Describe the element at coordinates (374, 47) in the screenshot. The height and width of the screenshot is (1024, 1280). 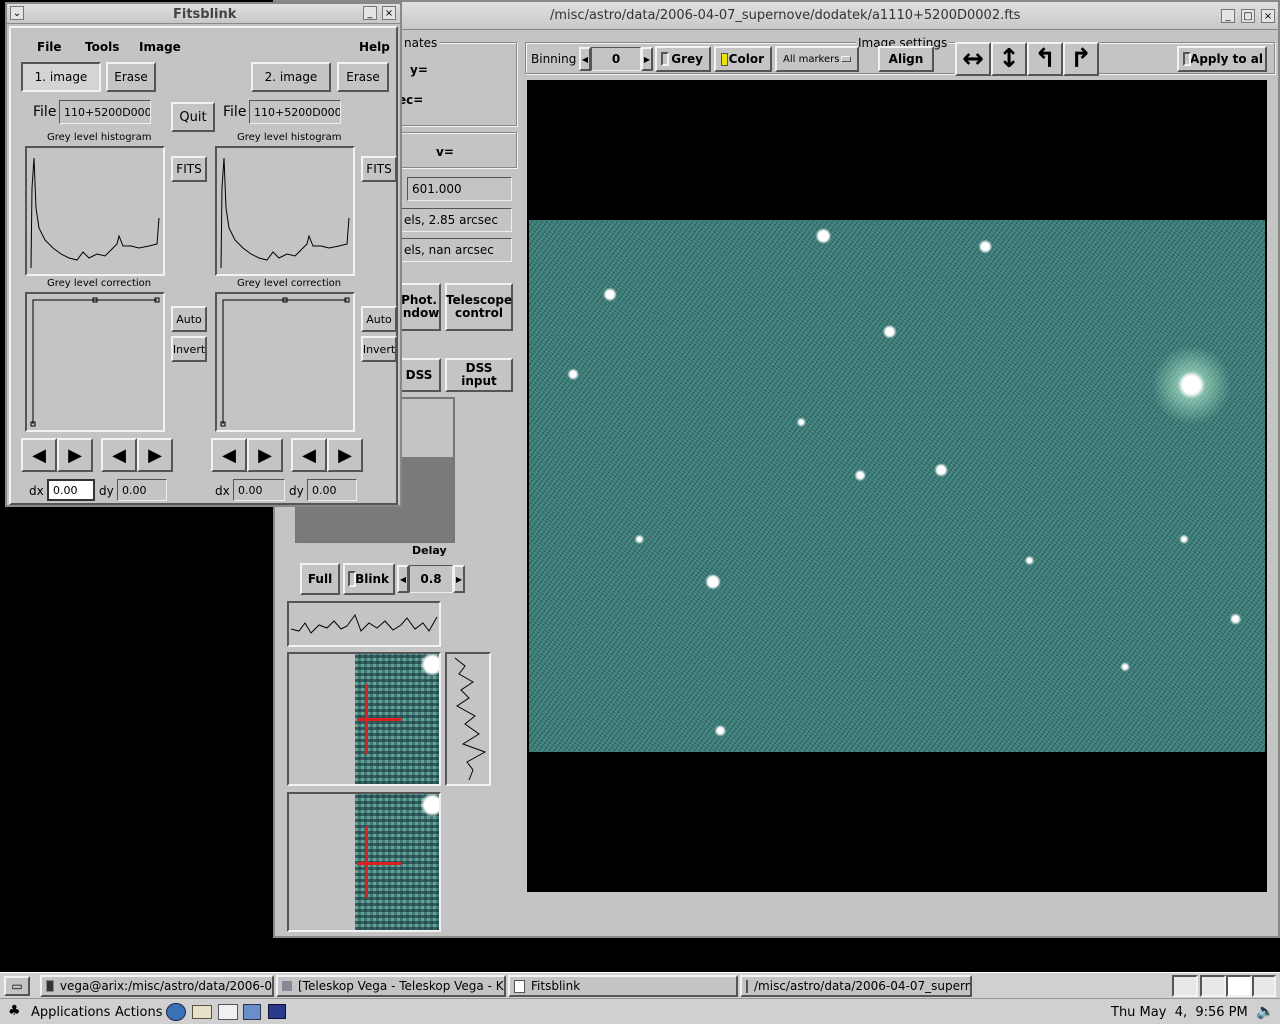
I see `menu-help: Help` at that location.